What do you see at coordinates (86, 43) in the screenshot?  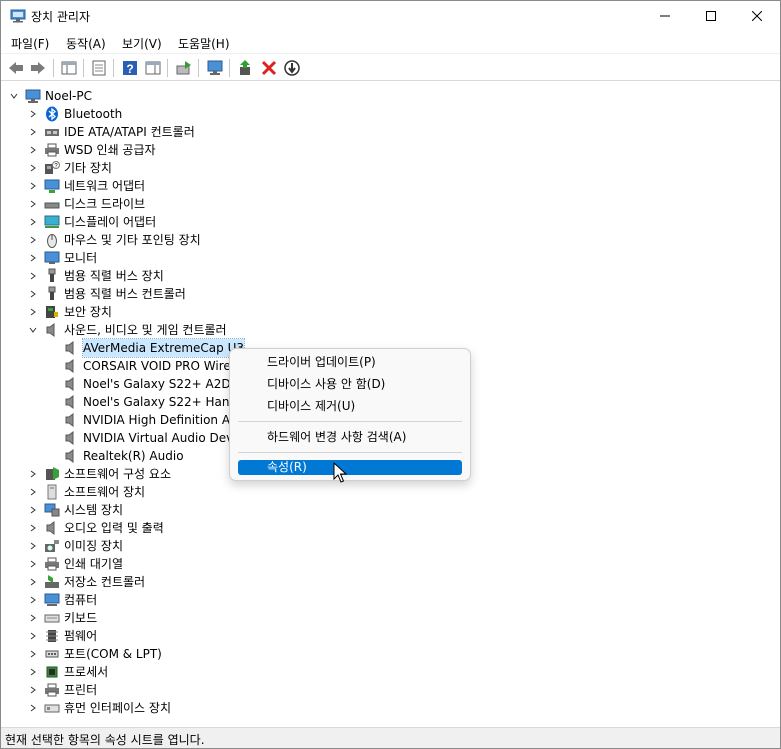 I see `menu-action: 동작(A)` at bounding box center [86, 43].